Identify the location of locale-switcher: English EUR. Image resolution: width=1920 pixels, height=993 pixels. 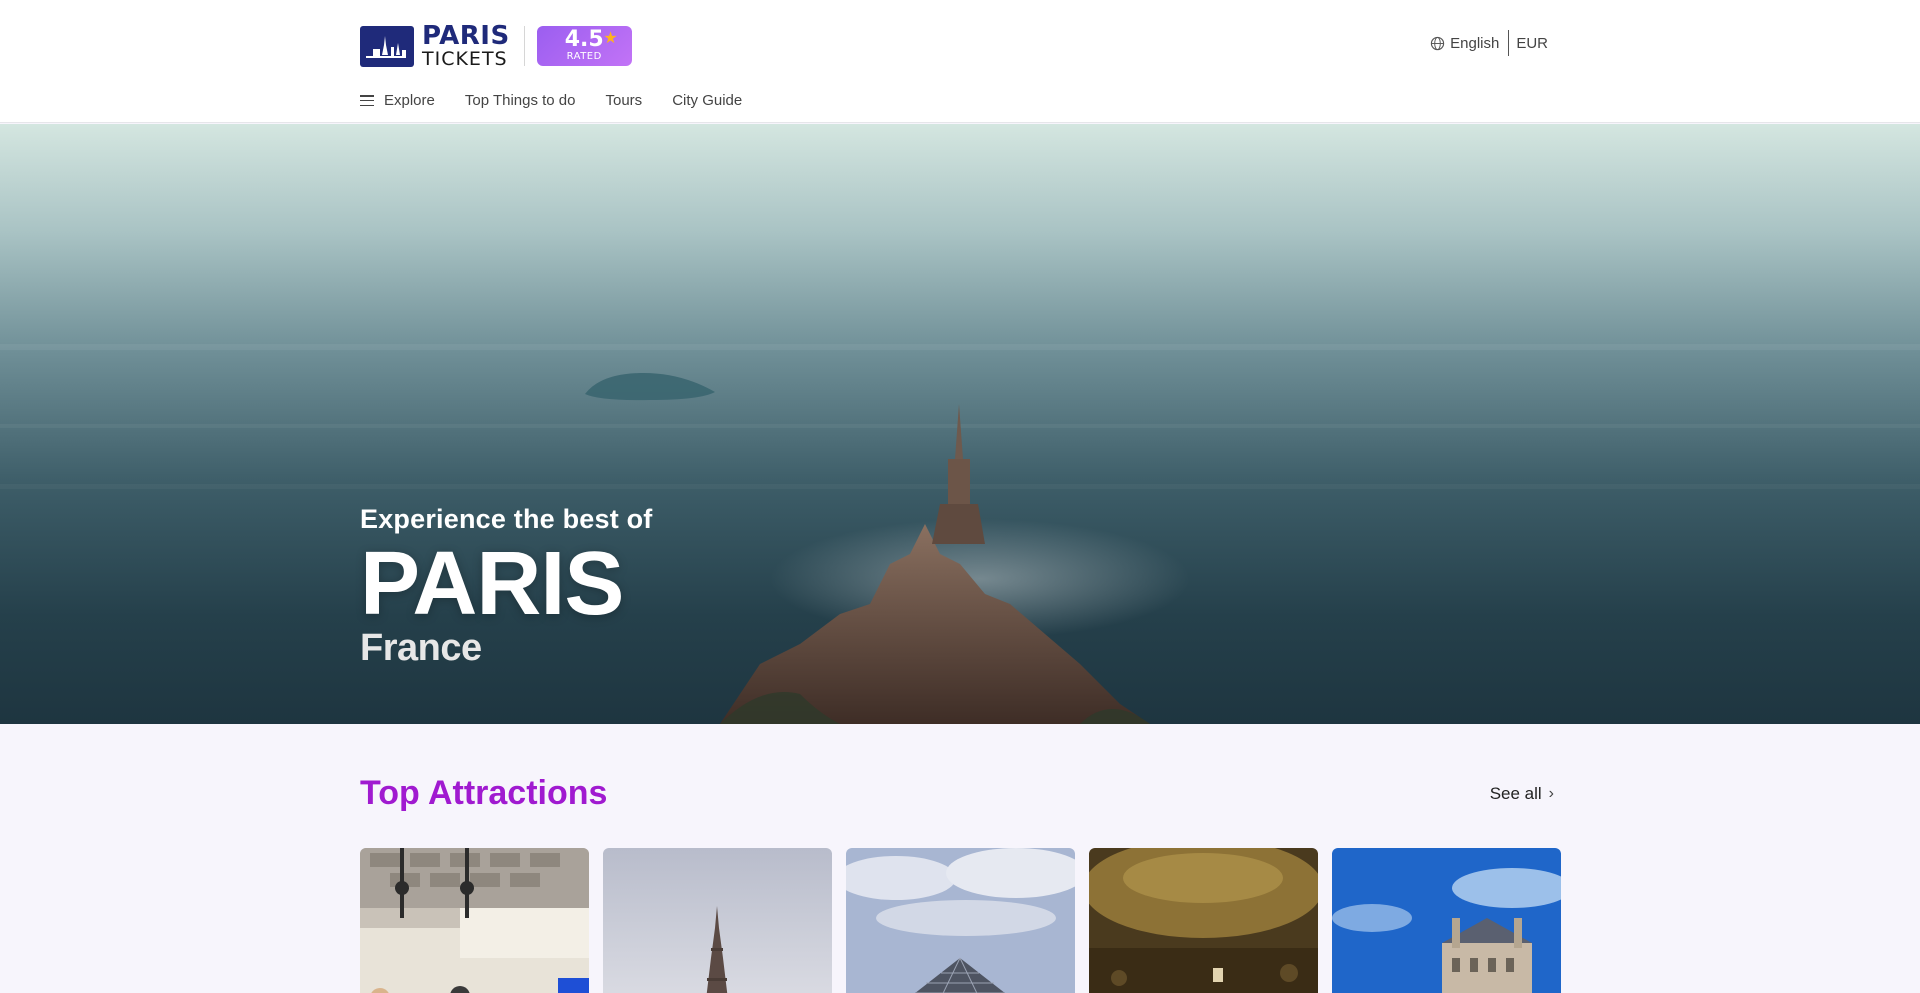
(1489, 43).